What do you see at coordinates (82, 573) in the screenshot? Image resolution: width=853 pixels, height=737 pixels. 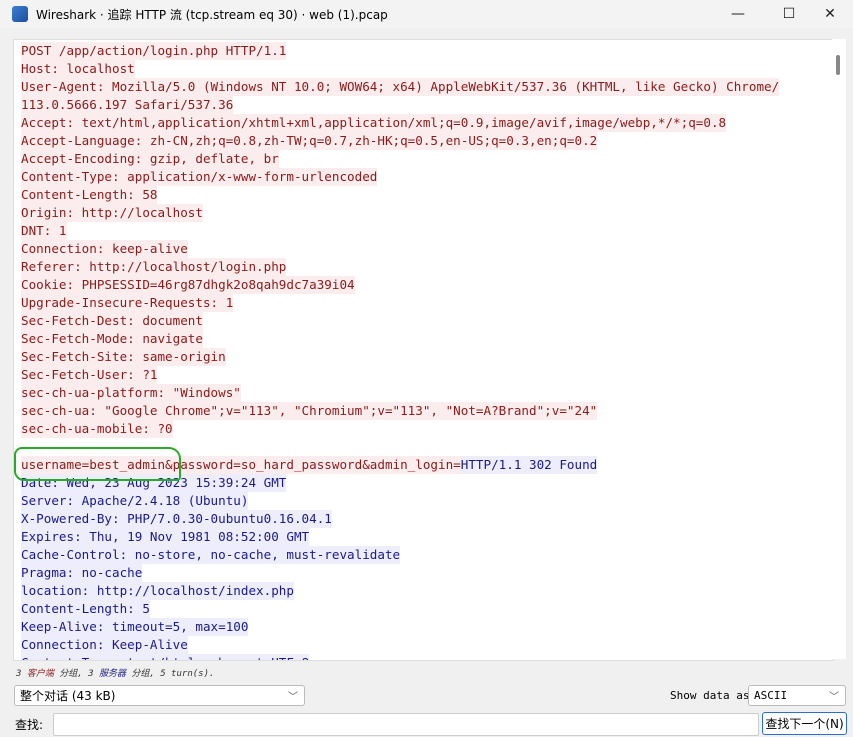 I see `server-text: Pragma: no-cache` at bounding box center [82, 573].